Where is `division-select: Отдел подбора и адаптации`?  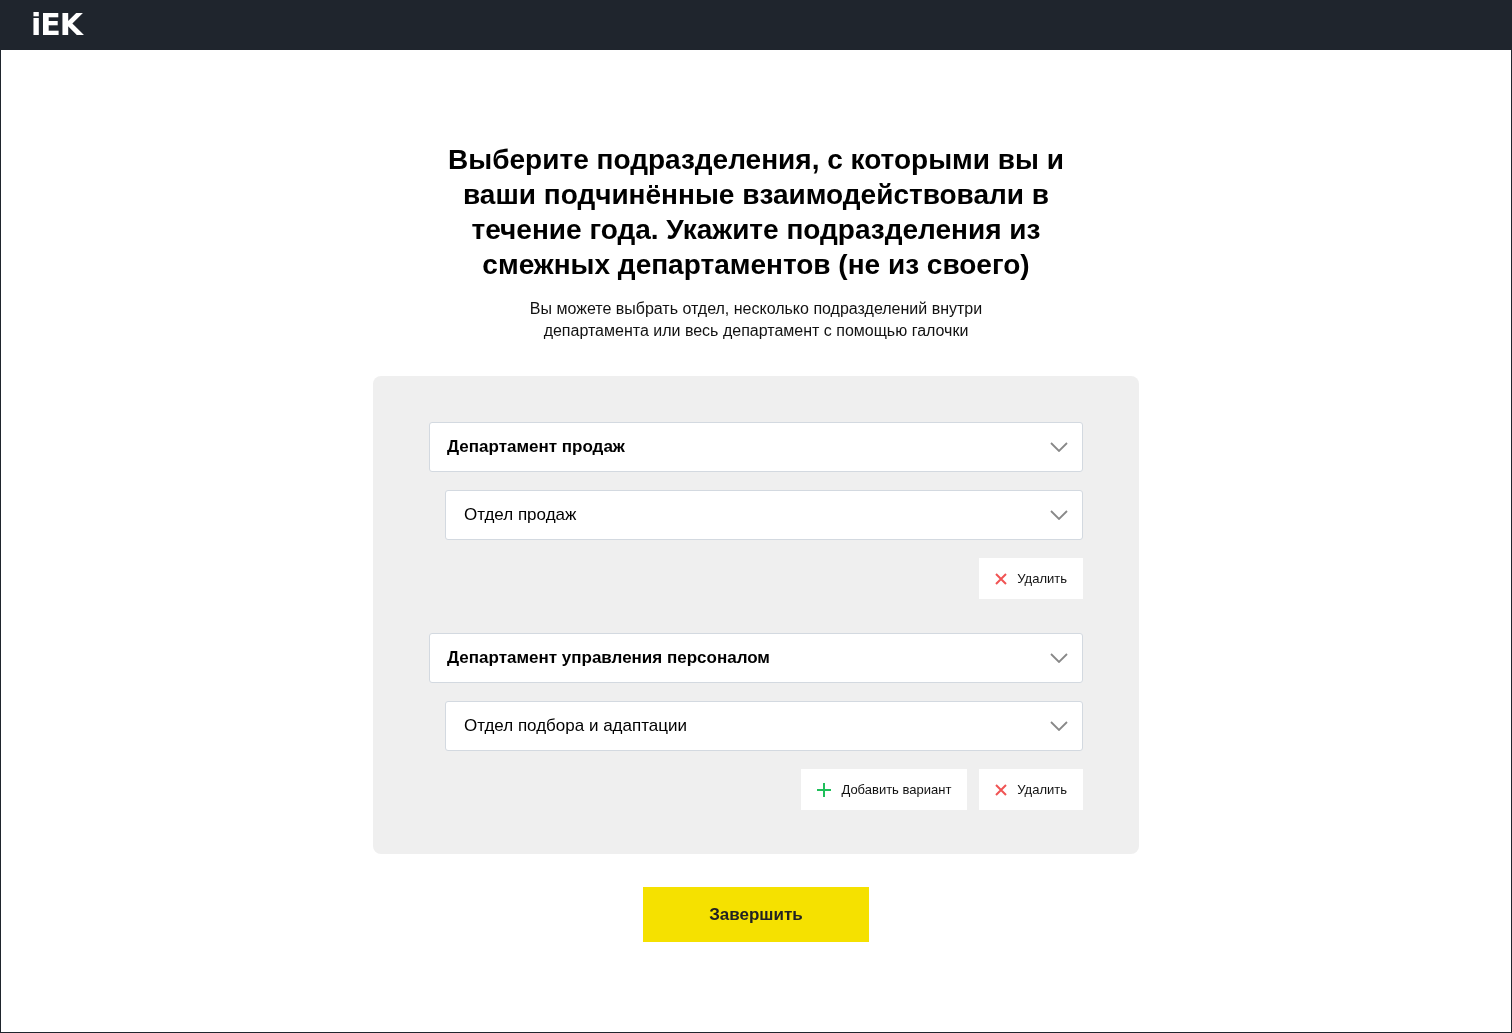 division-select: Отдел подбора и адаптации is located at coordinates (764, 726).